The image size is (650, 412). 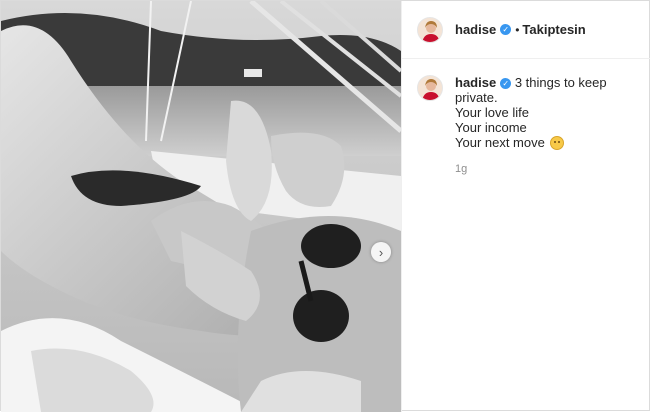 What do you see at coordinates (475, 29) in the screenshot?
I see `author-username: hadise` at bounding box center [475, 29].